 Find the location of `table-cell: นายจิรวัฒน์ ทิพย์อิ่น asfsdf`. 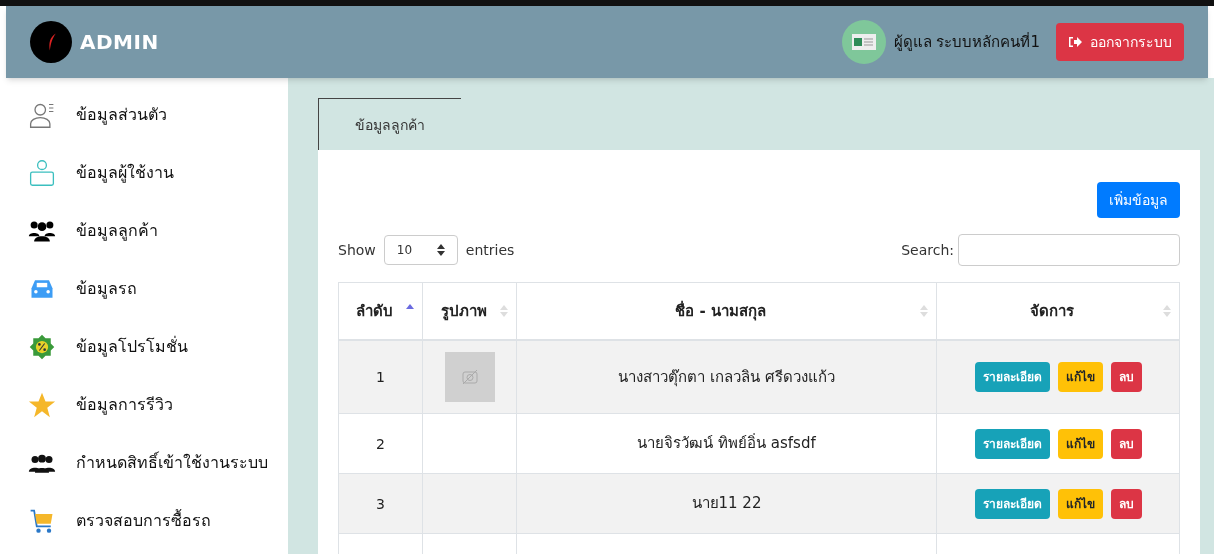

table-cell: นายจิรวัฒน์ ทิพย์อิ่น asfsdf is located at coordinates (726, 443).